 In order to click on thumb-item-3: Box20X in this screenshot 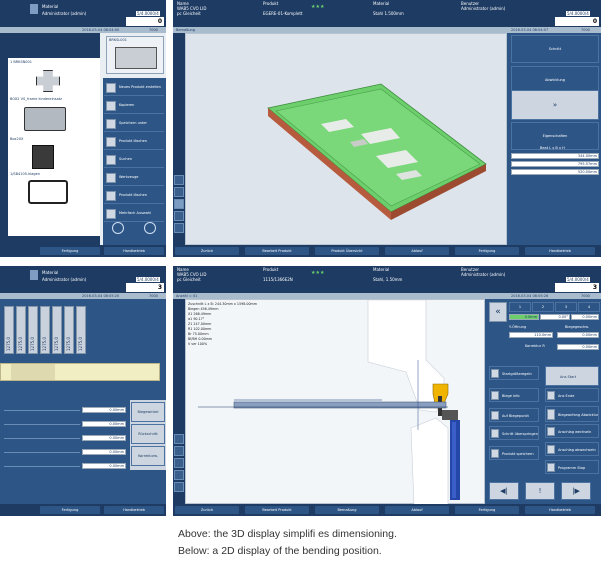, I will do `click(54, 155)`.